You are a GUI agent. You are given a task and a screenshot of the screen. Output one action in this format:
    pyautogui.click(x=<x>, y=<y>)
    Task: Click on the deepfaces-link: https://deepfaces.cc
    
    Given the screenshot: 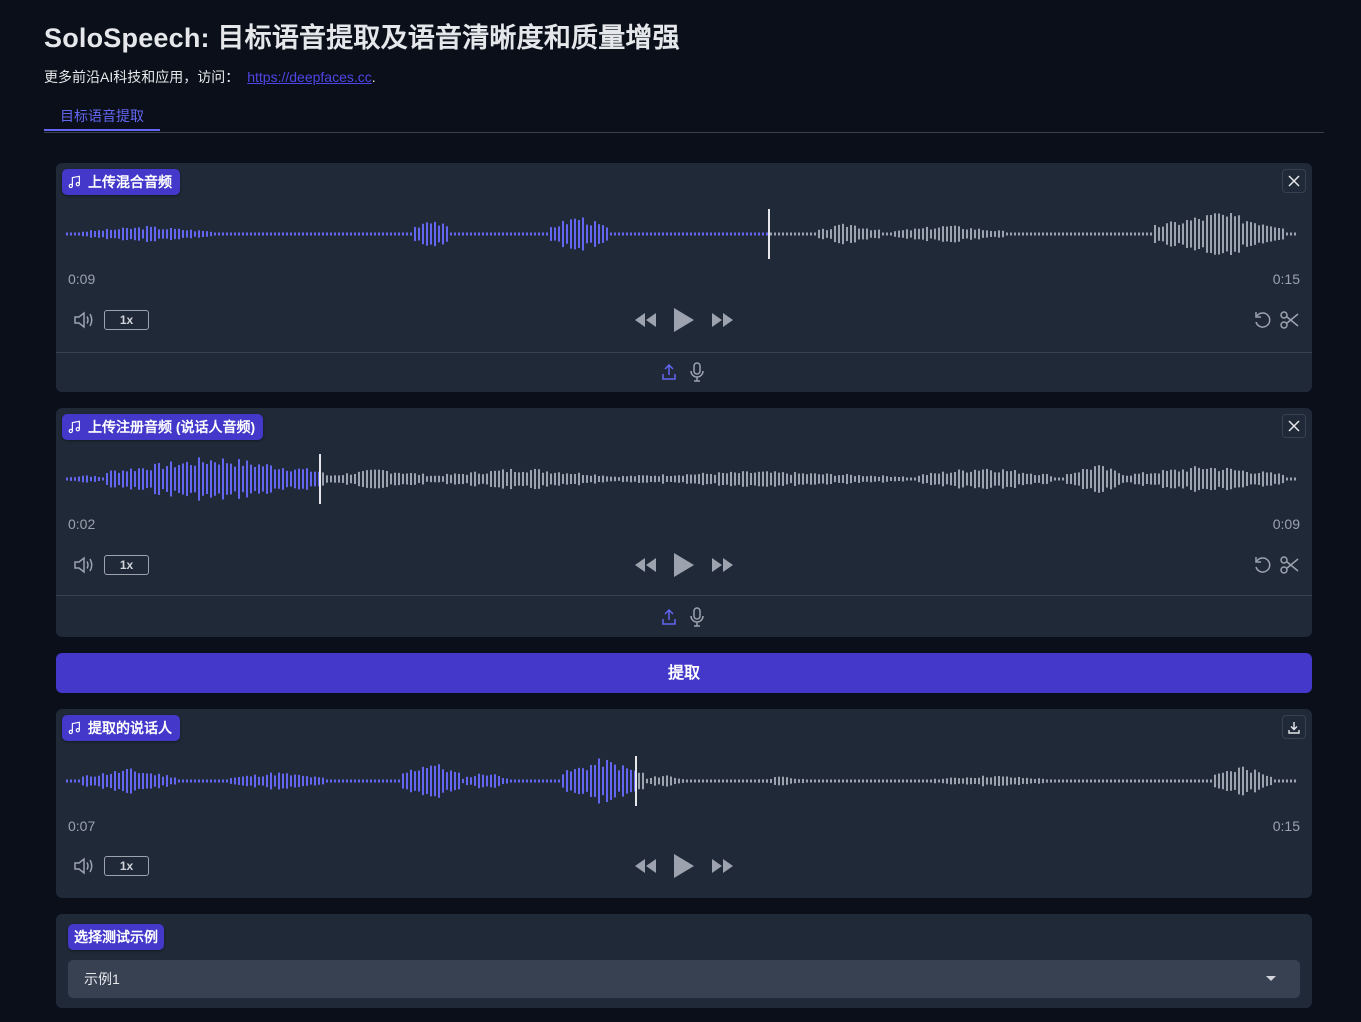 What is the action you would take?
    pyautogui.click(x=309, y=77)
    